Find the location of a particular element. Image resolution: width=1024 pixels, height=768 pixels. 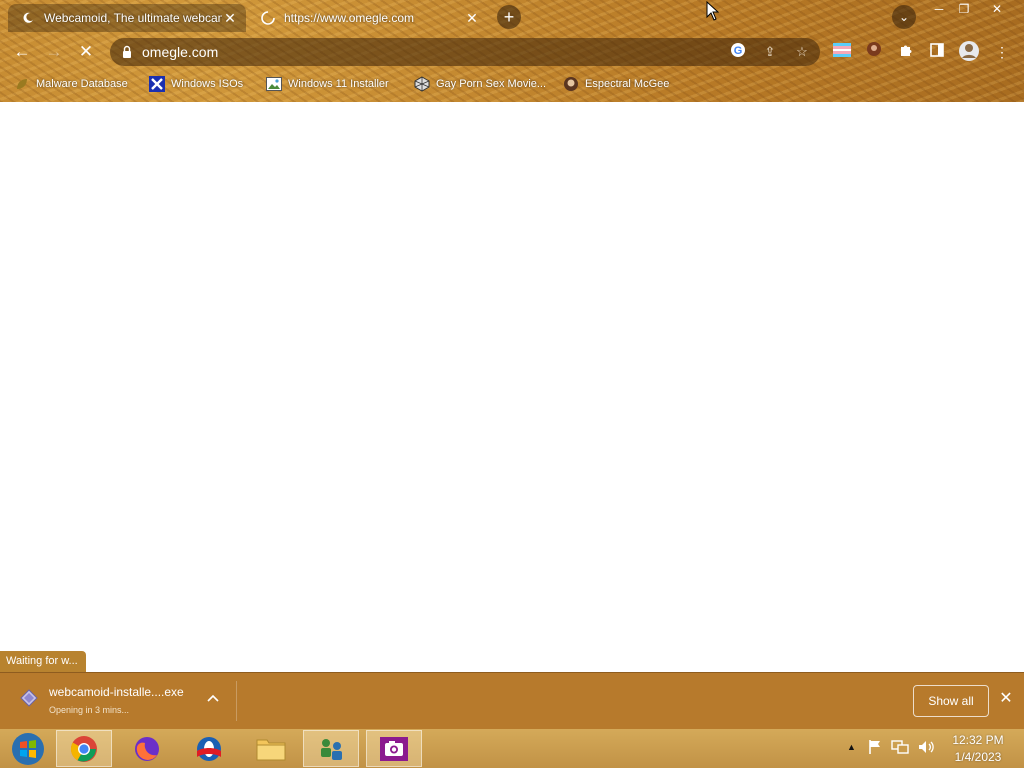

start-button is located at coordinates (28, 748).